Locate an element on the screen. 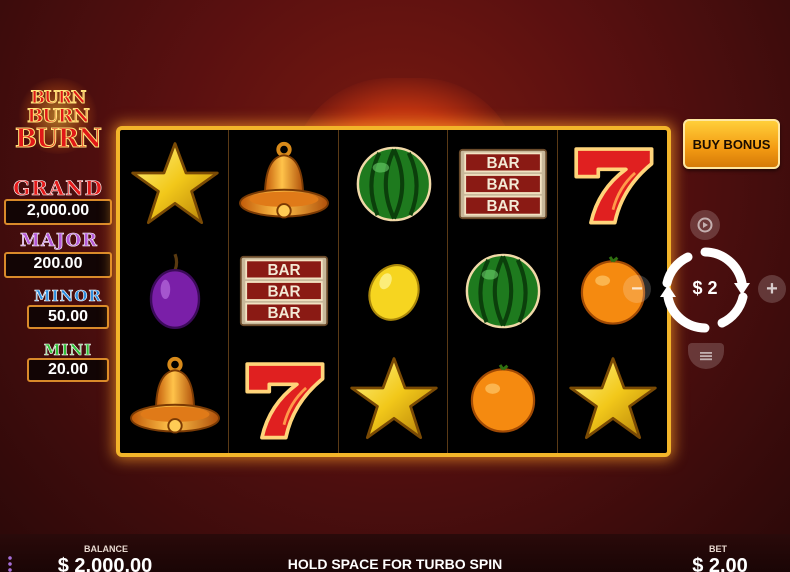 The image size is (790, 572). autoplay-button is located at coordinates (705, 225).